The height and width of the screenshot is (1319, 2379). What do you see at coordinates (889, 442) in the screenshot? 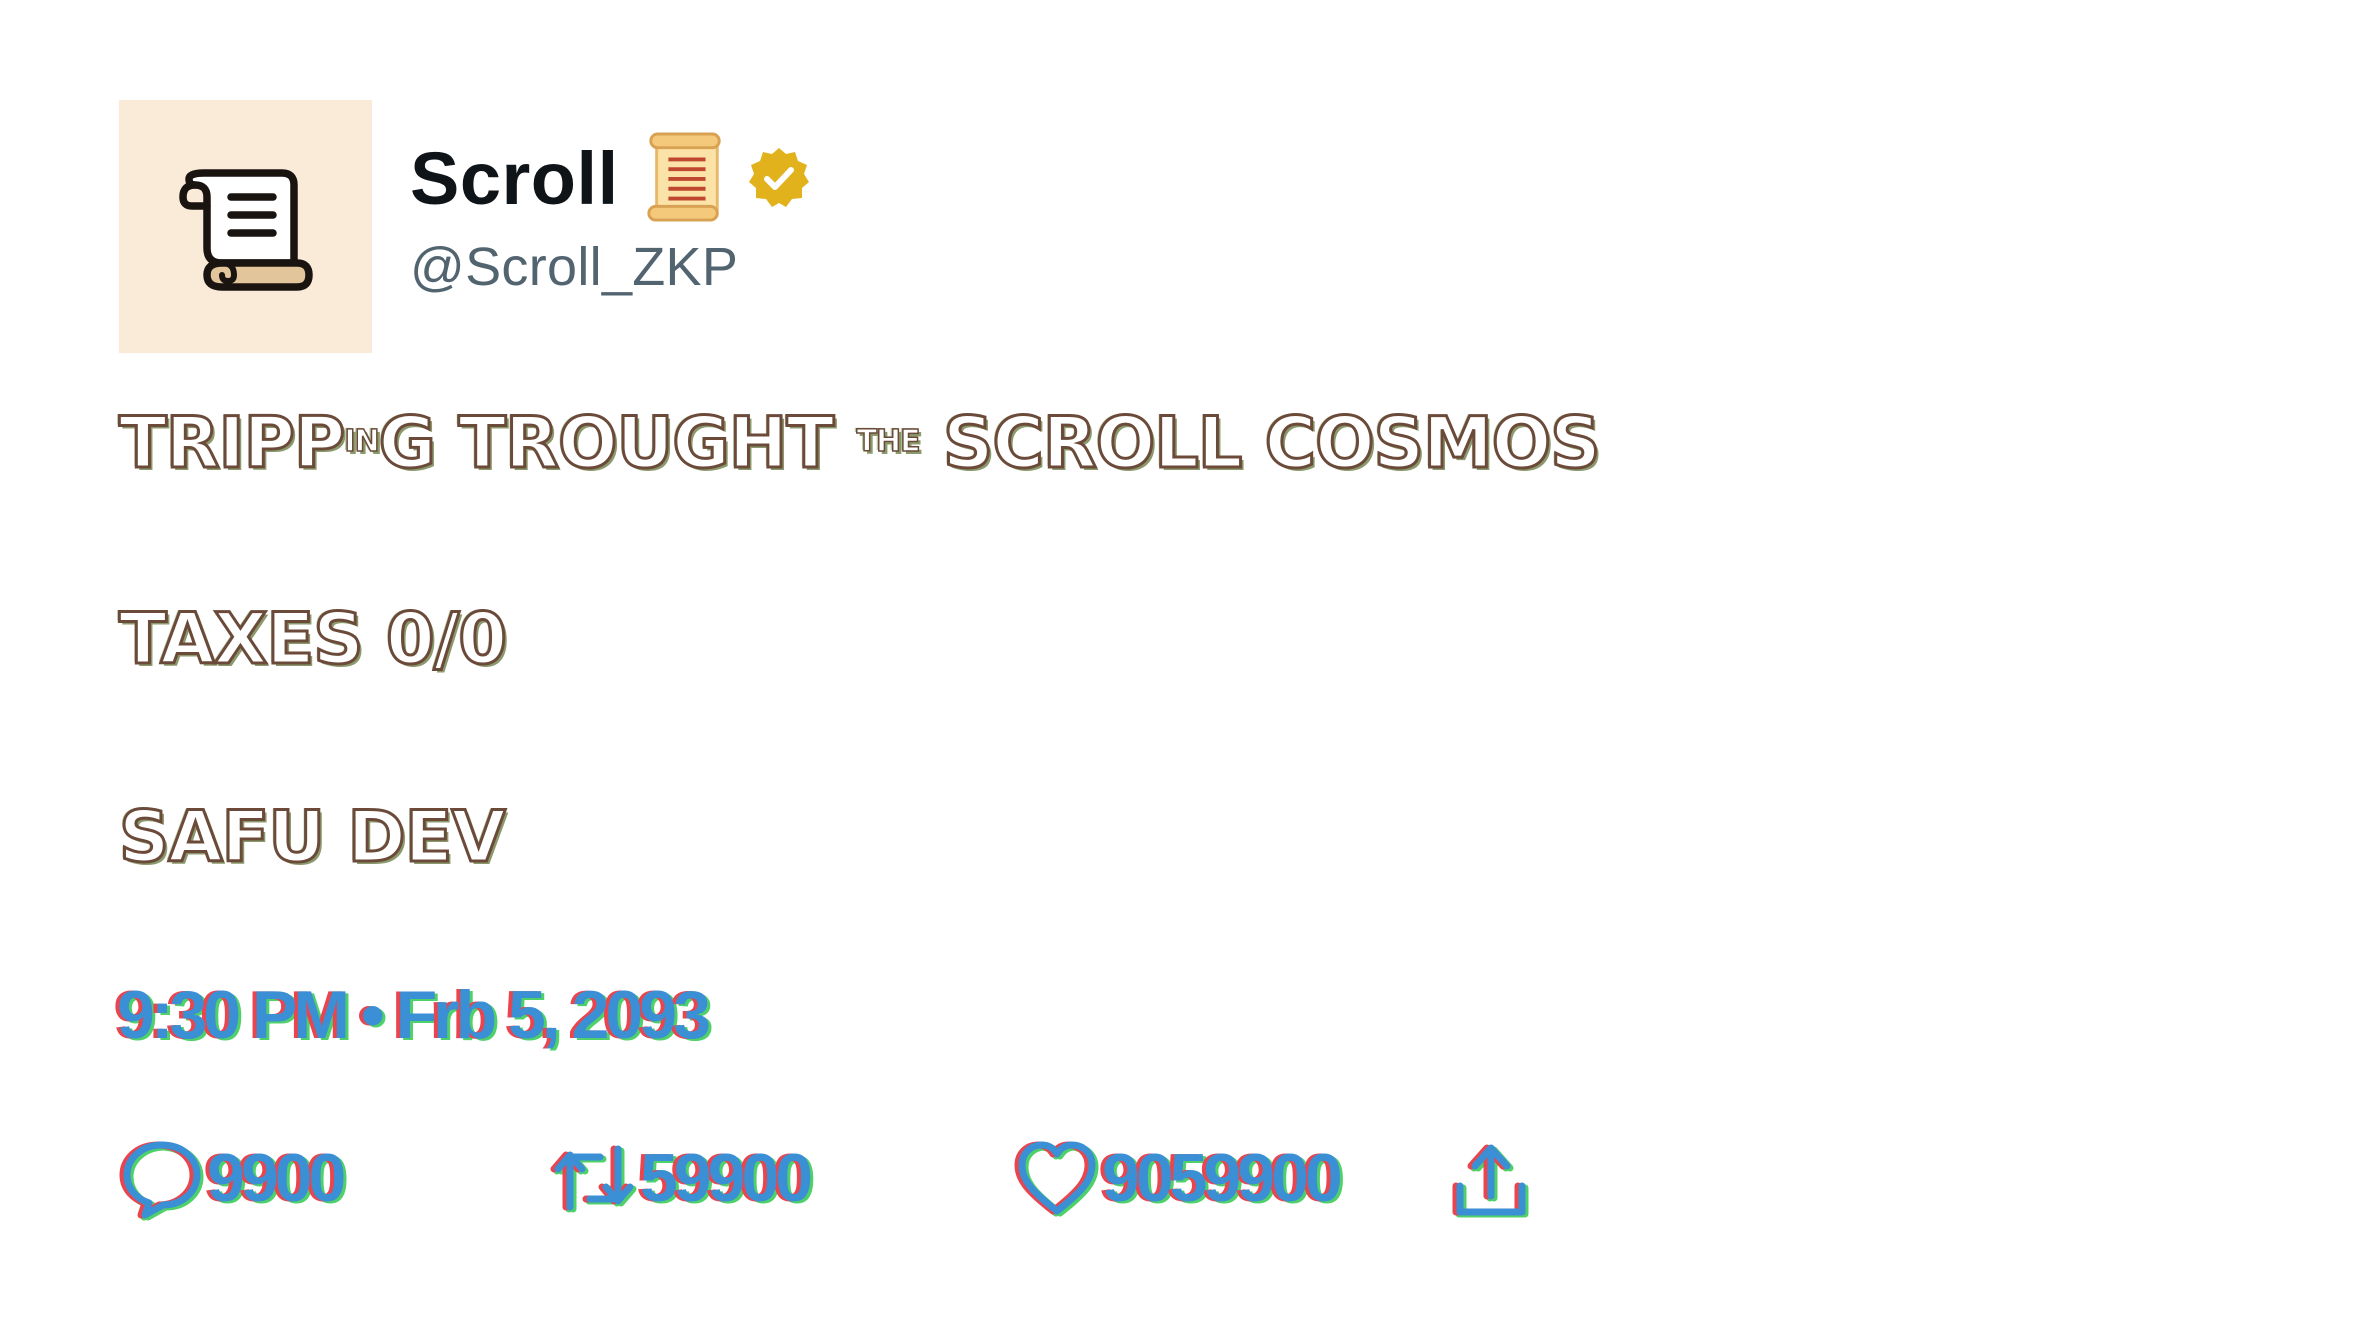
I see `tweet-text-small: THE` at bounding box center [889, 442].